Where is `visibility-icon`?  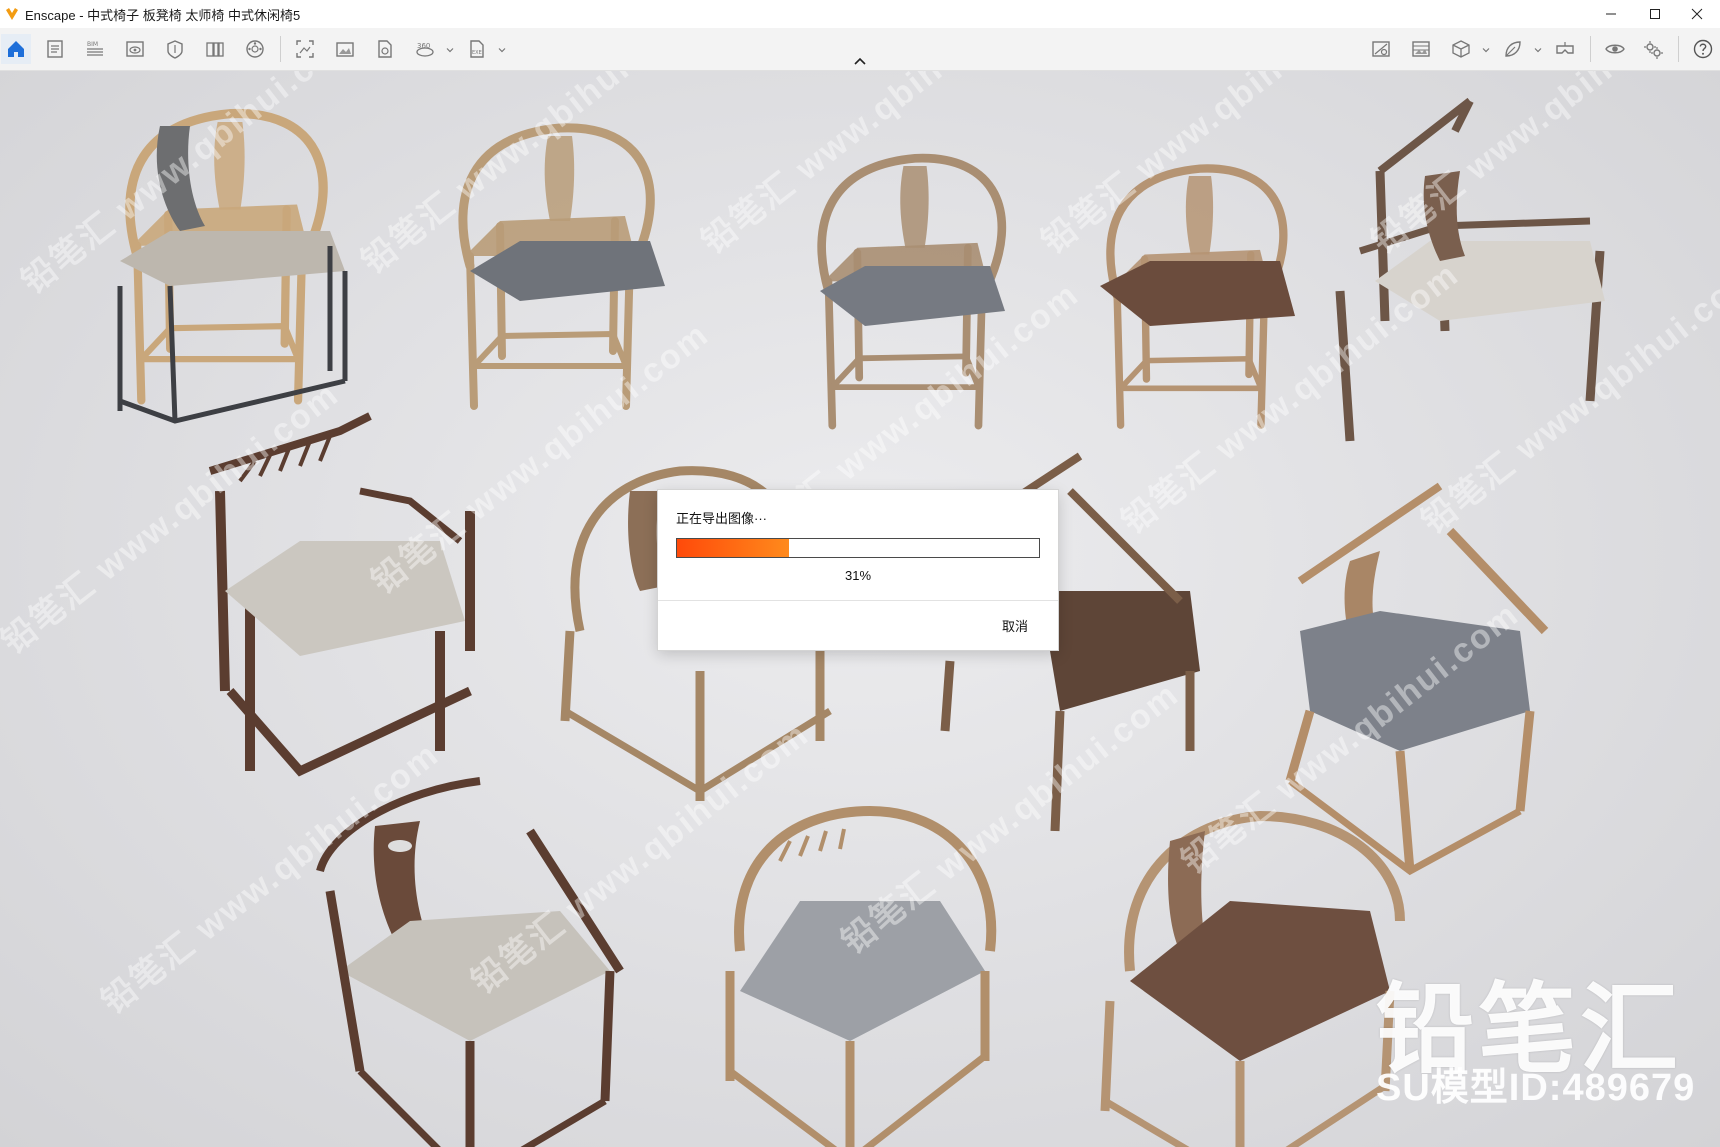
visibility-icon is located at coordinates (1615, 49).